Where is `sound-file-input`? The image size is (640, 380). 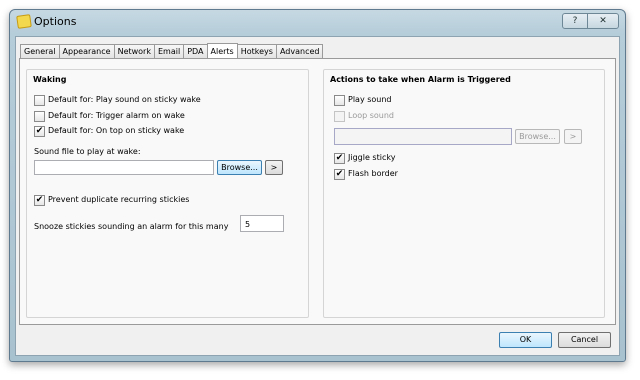 sound-file-input is located at coordinates (124, 167).